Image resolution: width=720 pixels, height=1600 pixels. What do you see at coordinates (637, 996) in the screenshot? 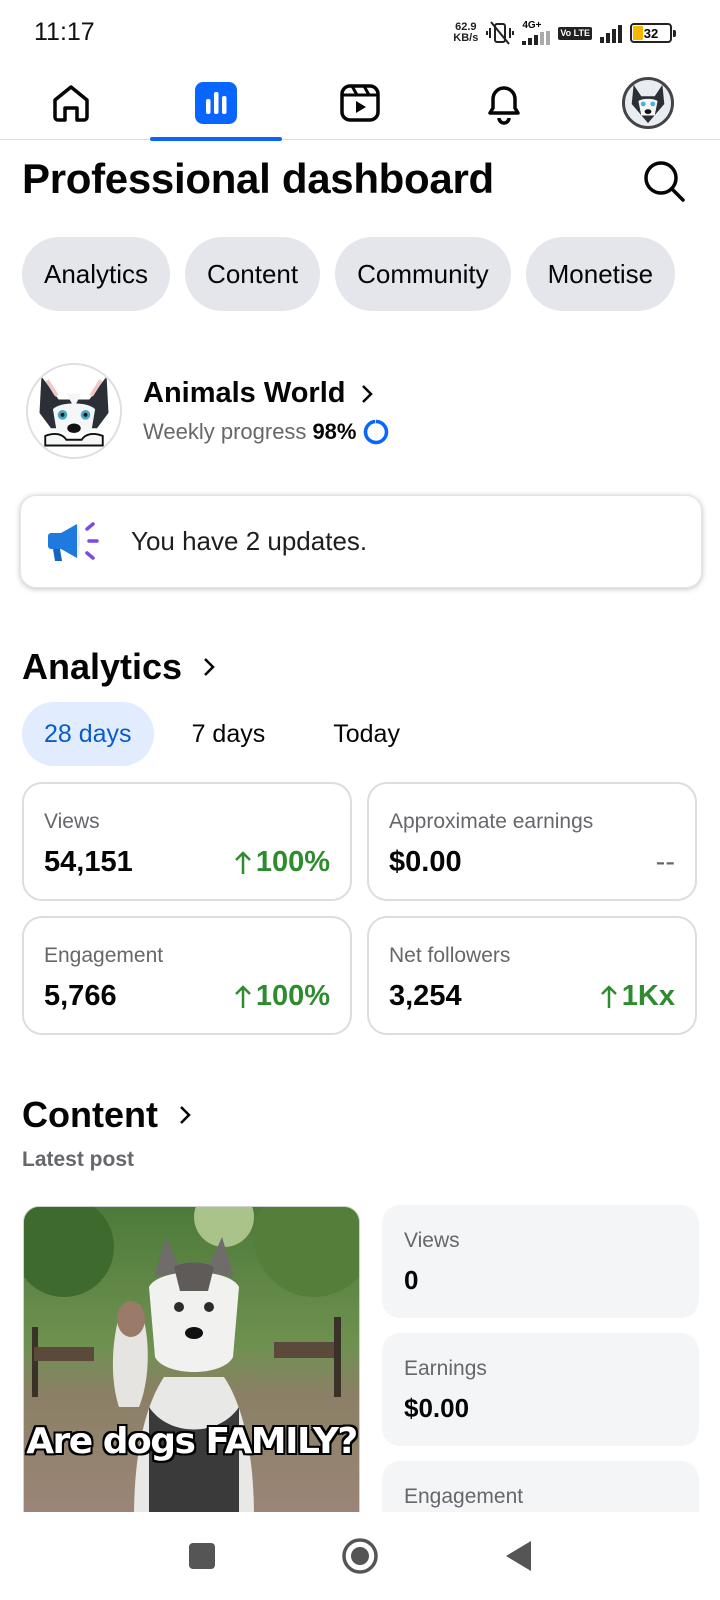
I see `metric-change: 1Kx` at bounding box center [637, 996].